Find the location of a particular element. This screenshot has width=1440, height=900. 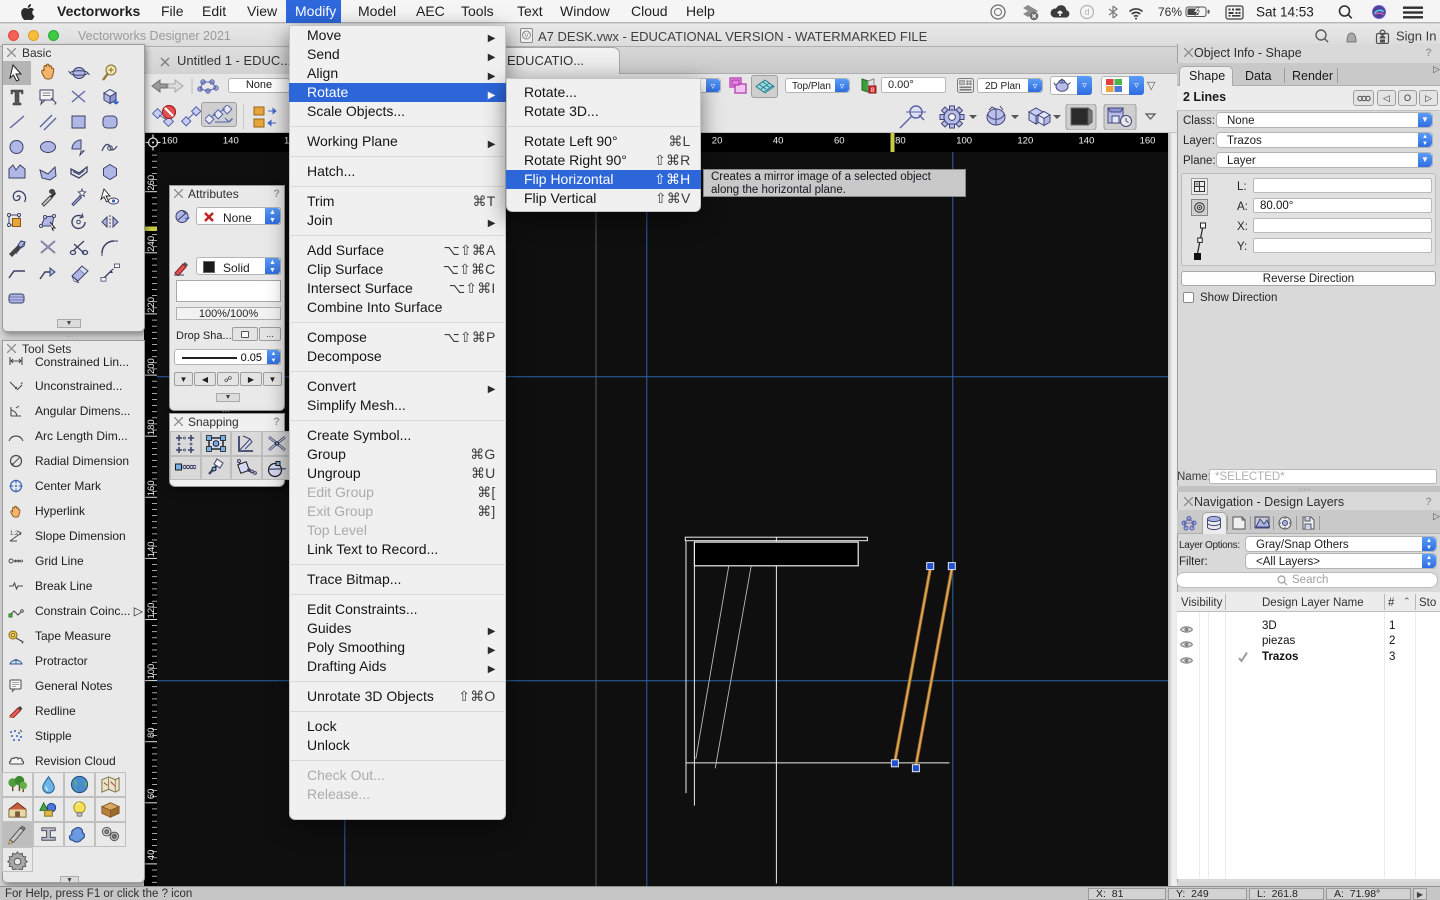

svg-text: 240 is located at coordinates (151, 244).